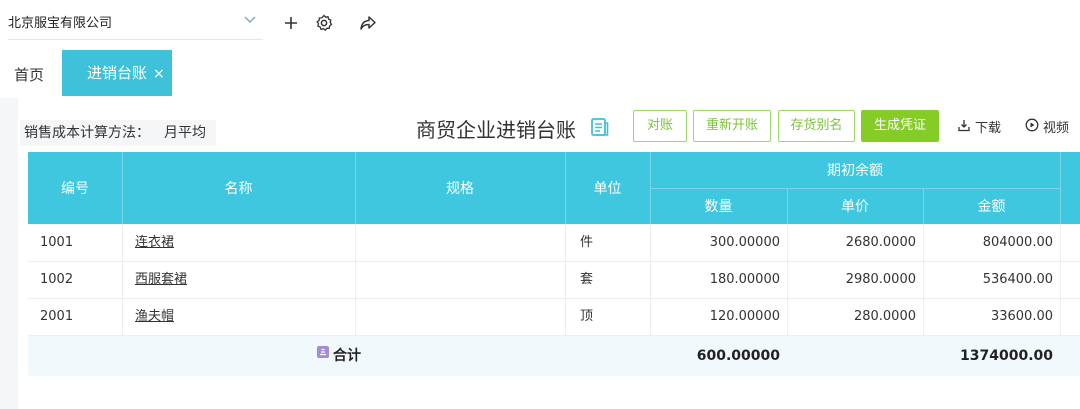 The image size is (1080, 409). I want to click on header-unit: 单位, so click(607, 188).